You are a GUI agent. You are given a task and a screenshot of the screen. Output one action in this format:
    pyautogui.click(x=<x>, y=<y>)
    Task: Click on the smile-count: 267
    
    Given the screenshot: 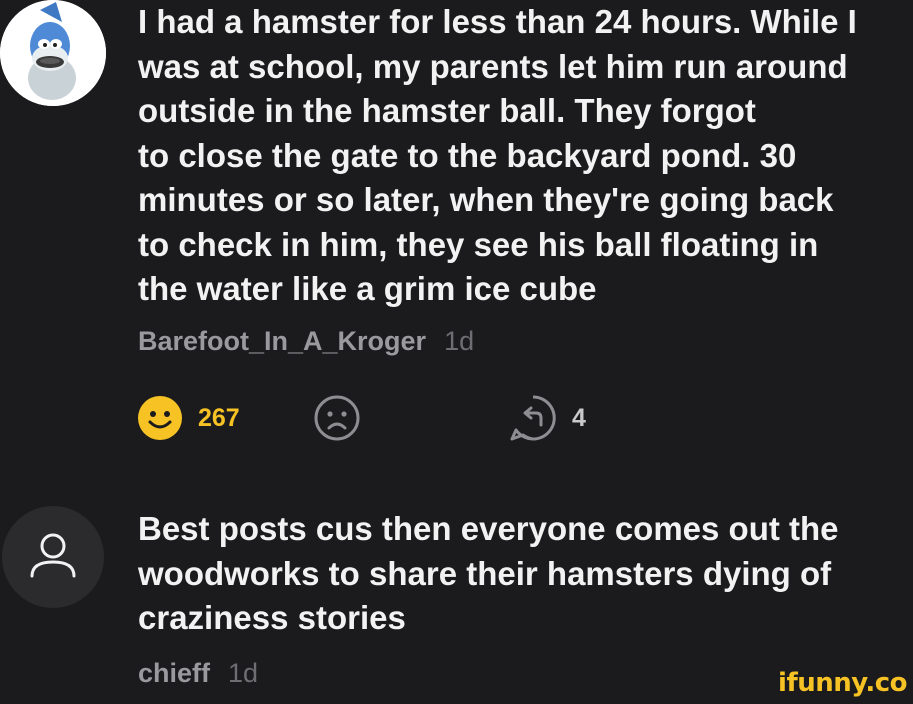 What is the action you would take?
    pyautogui.click(x=219, y=417)
    